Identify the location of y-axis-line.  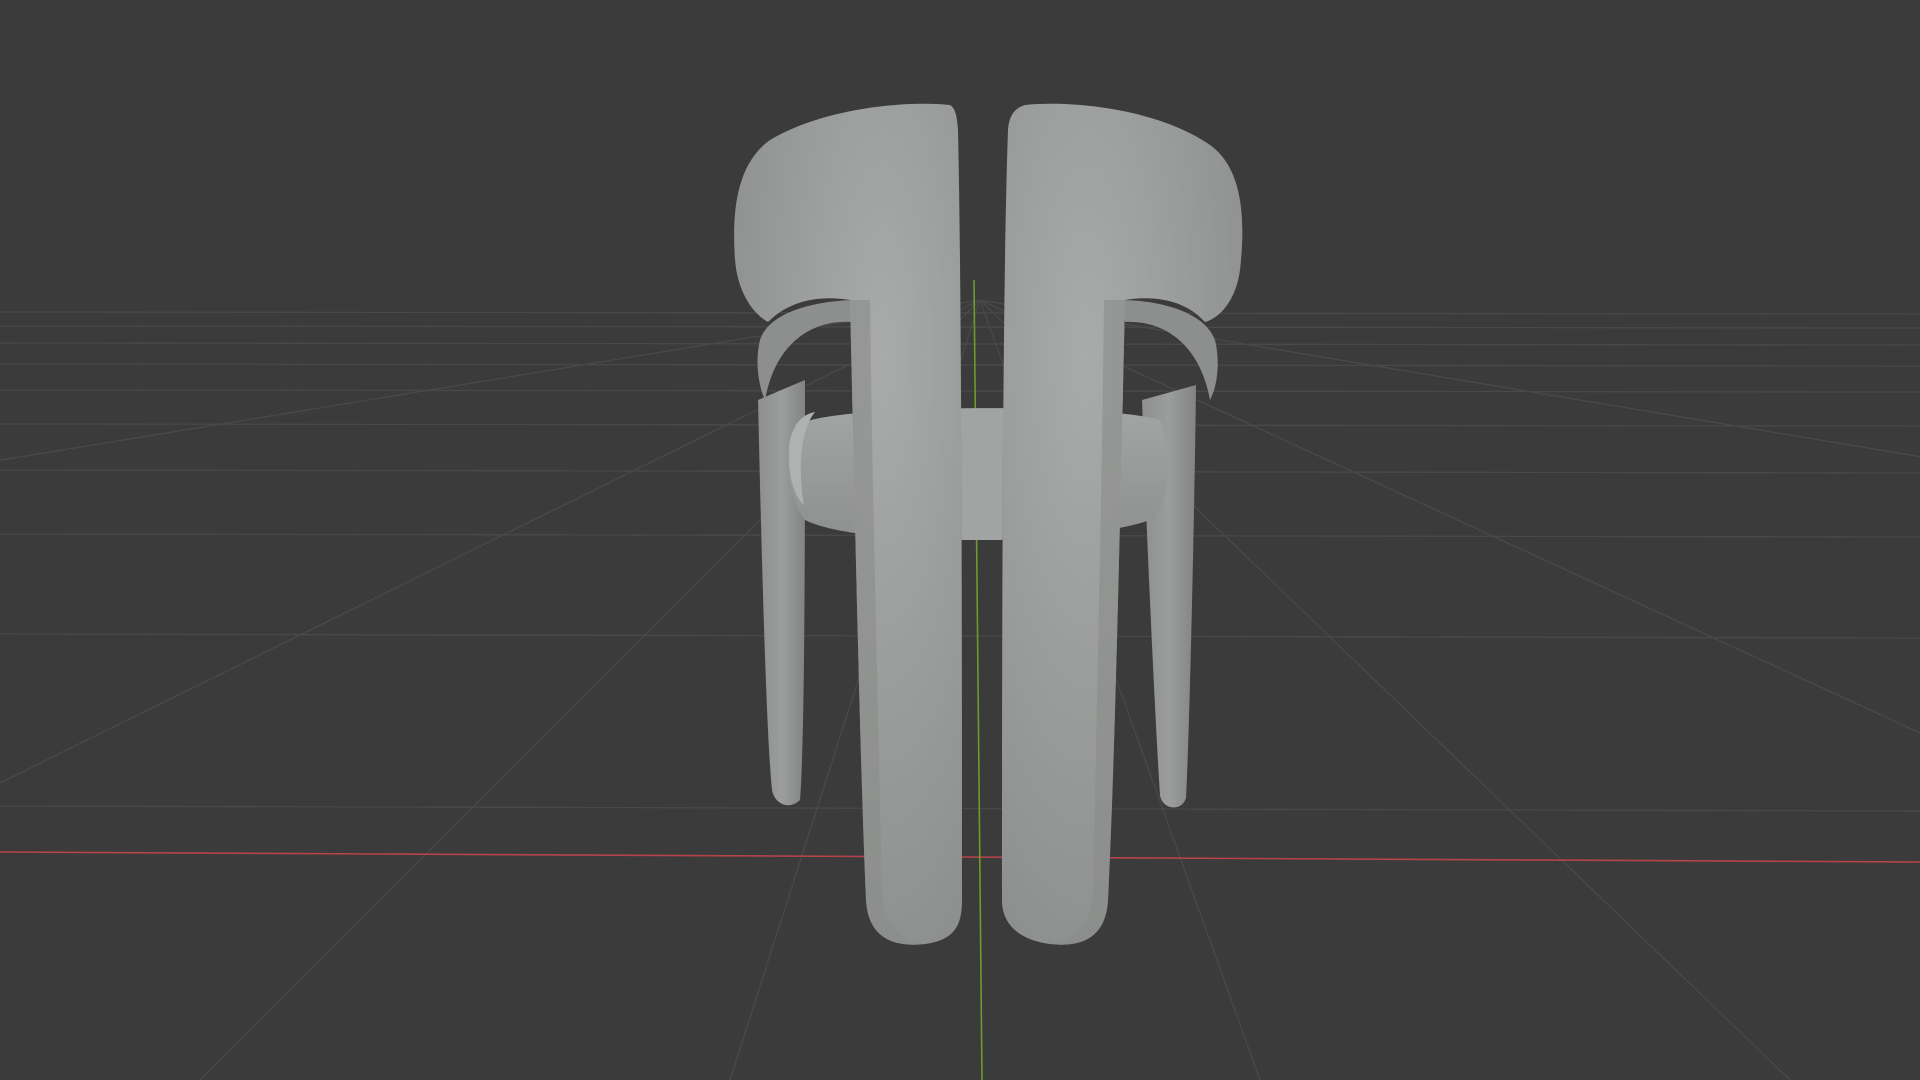
(978, 679).